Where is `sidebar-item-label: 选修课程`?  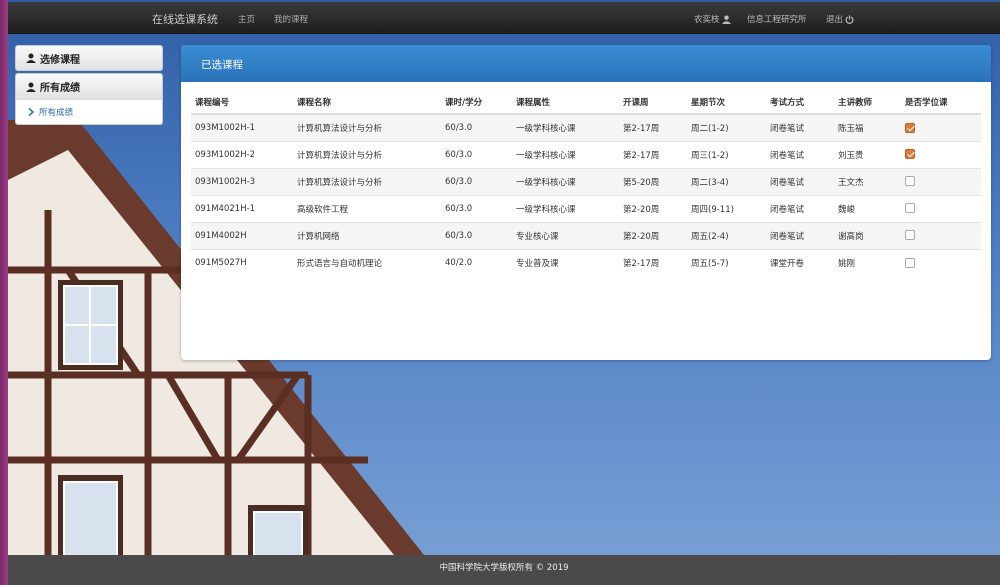 sidebar-item-label: 选修课程 is located at coordinates (60, 60).